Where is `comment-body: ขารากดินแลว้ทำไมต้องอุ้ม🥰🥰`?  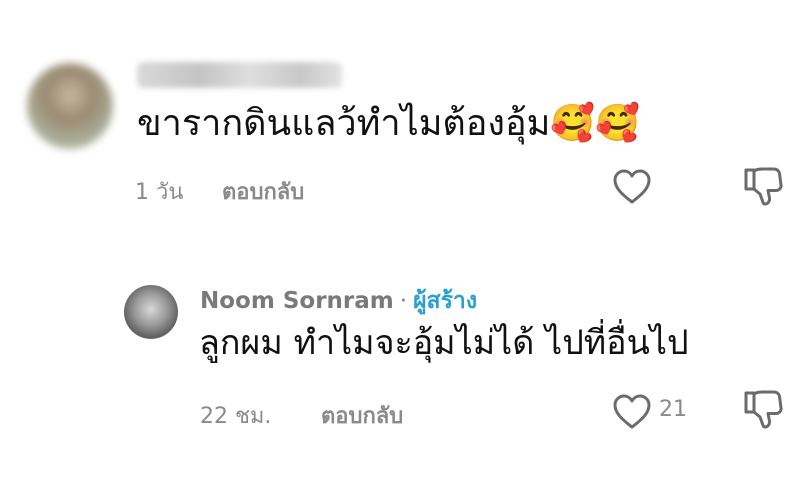
comment-body: ขารากดินแลว้ทำไมต้องอุ้ม🥰🥰 is located at coordinates (388, 124).